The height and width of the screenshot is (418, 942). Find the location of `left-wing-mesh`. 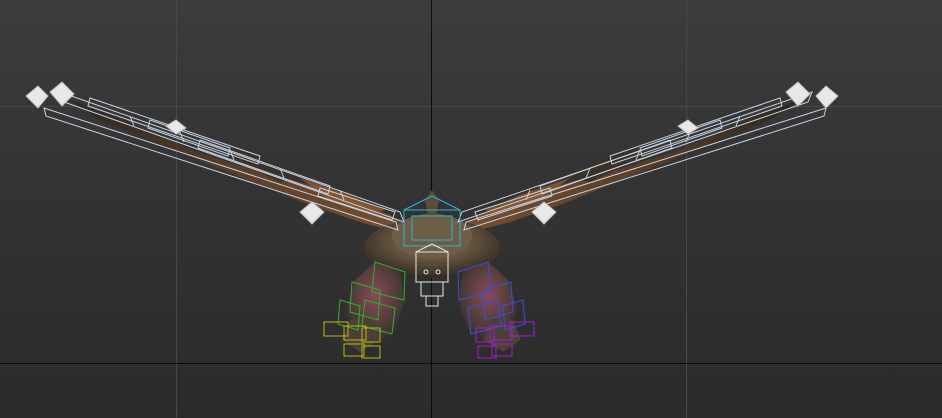

left-wing-mesh is located at coordinates (237, 166).